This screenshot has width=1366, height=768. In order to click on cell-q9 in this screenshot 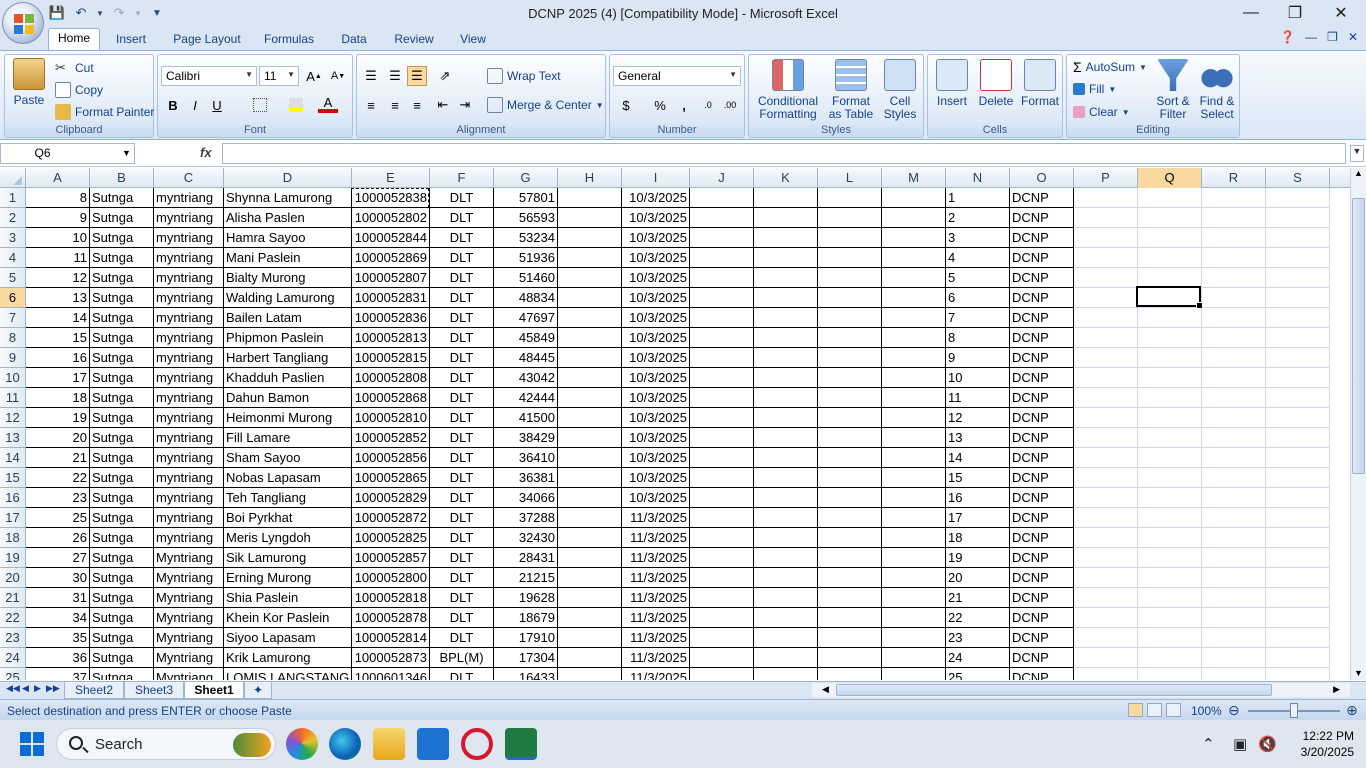, I will do `click(1170, 358)`.